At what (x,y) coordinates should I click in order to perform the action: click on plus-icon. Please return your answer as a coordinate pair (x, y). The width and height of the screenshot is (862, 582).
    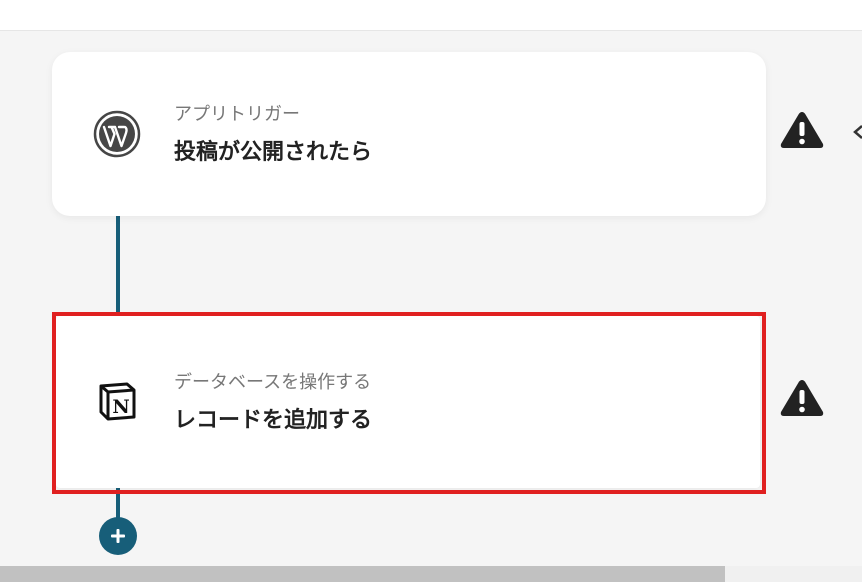
    Looking at the image, I should click on (118, 536).